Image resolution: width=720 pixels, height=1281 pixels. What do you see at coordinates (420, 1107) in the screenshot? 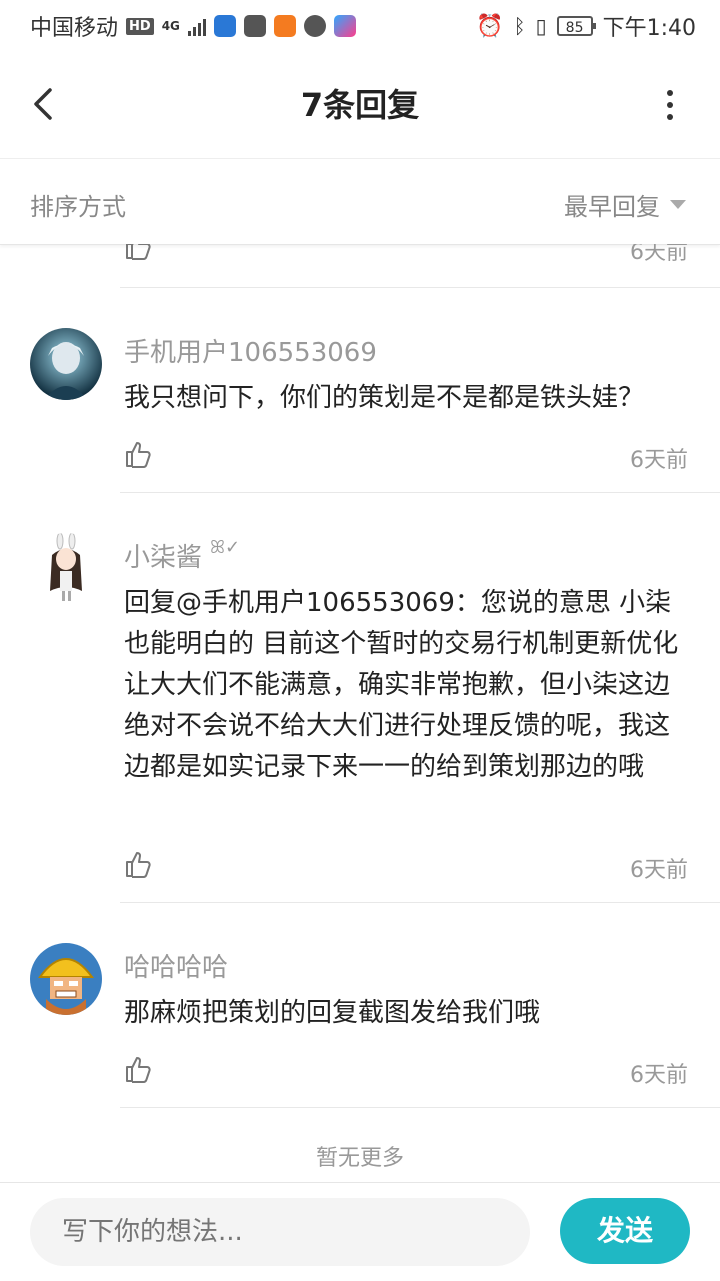
I see `divider` at bounding box center [420, 1107].